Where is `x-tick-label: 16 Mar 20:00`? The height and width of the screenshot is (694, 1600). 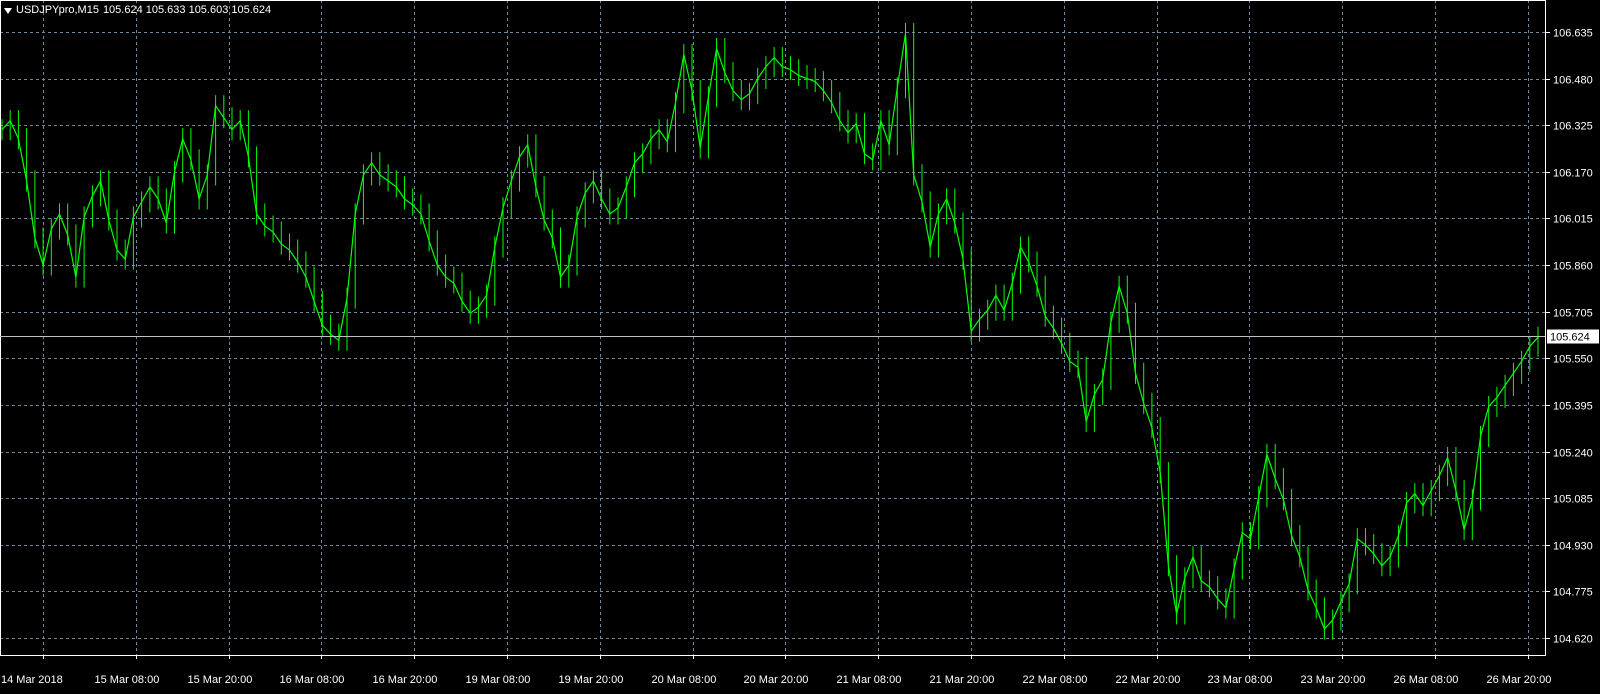 x-tick-label: 16 Mar 20:00 is located at coordinates (405, 680).